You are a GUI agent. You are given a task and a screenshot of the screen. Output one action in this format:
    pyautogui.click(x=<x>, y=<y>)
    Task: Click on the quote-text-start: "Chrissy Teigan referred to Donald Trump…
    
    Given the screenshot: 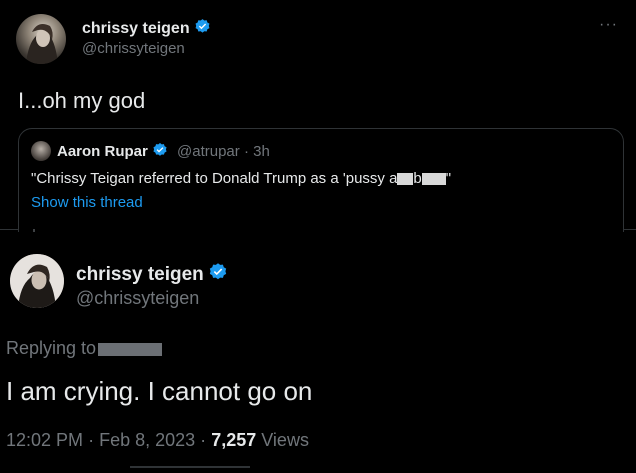 What is the action you would take?
    pyautogui.click(x=214, y=178)
    